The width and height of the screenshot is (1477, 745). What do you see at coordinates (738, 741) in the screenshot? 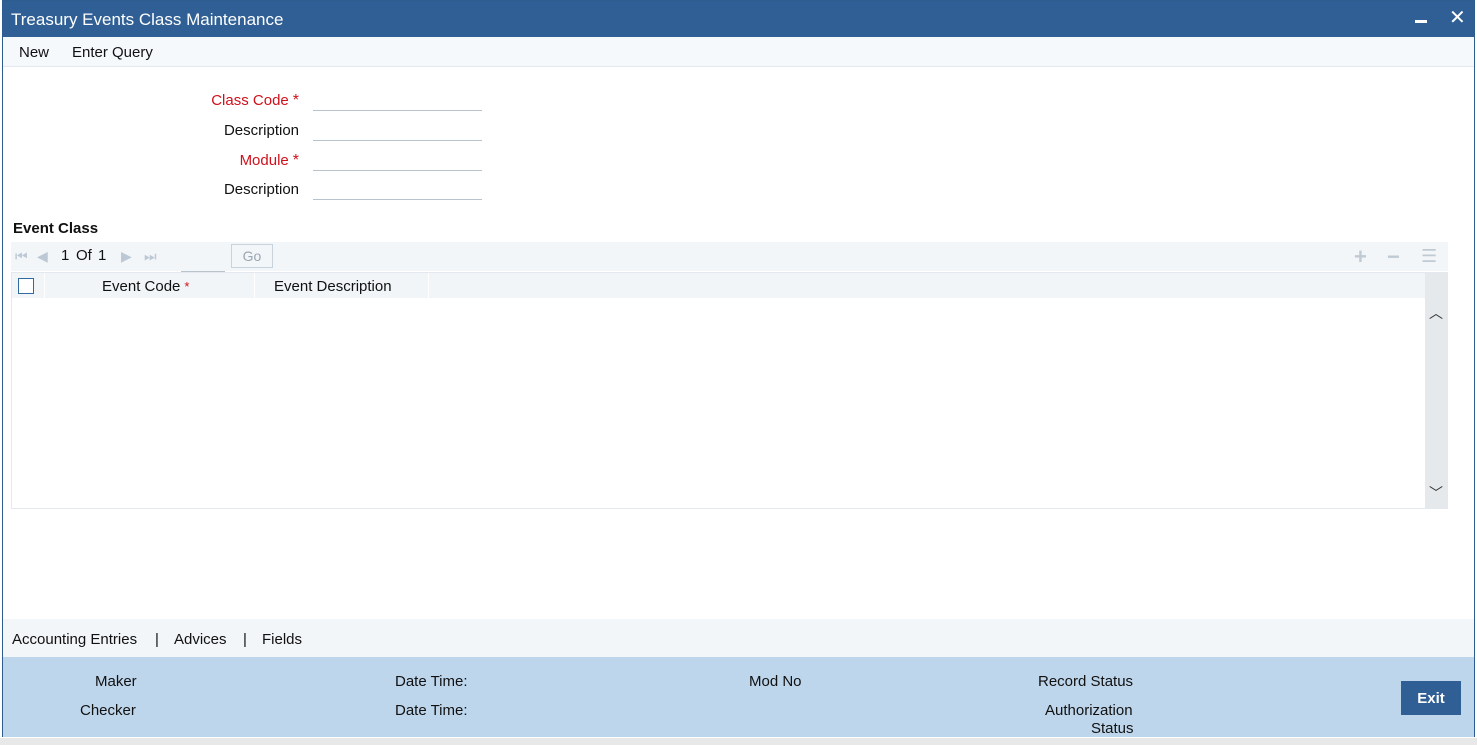
I see `bottom-strip` at bounding box center [738, 741].